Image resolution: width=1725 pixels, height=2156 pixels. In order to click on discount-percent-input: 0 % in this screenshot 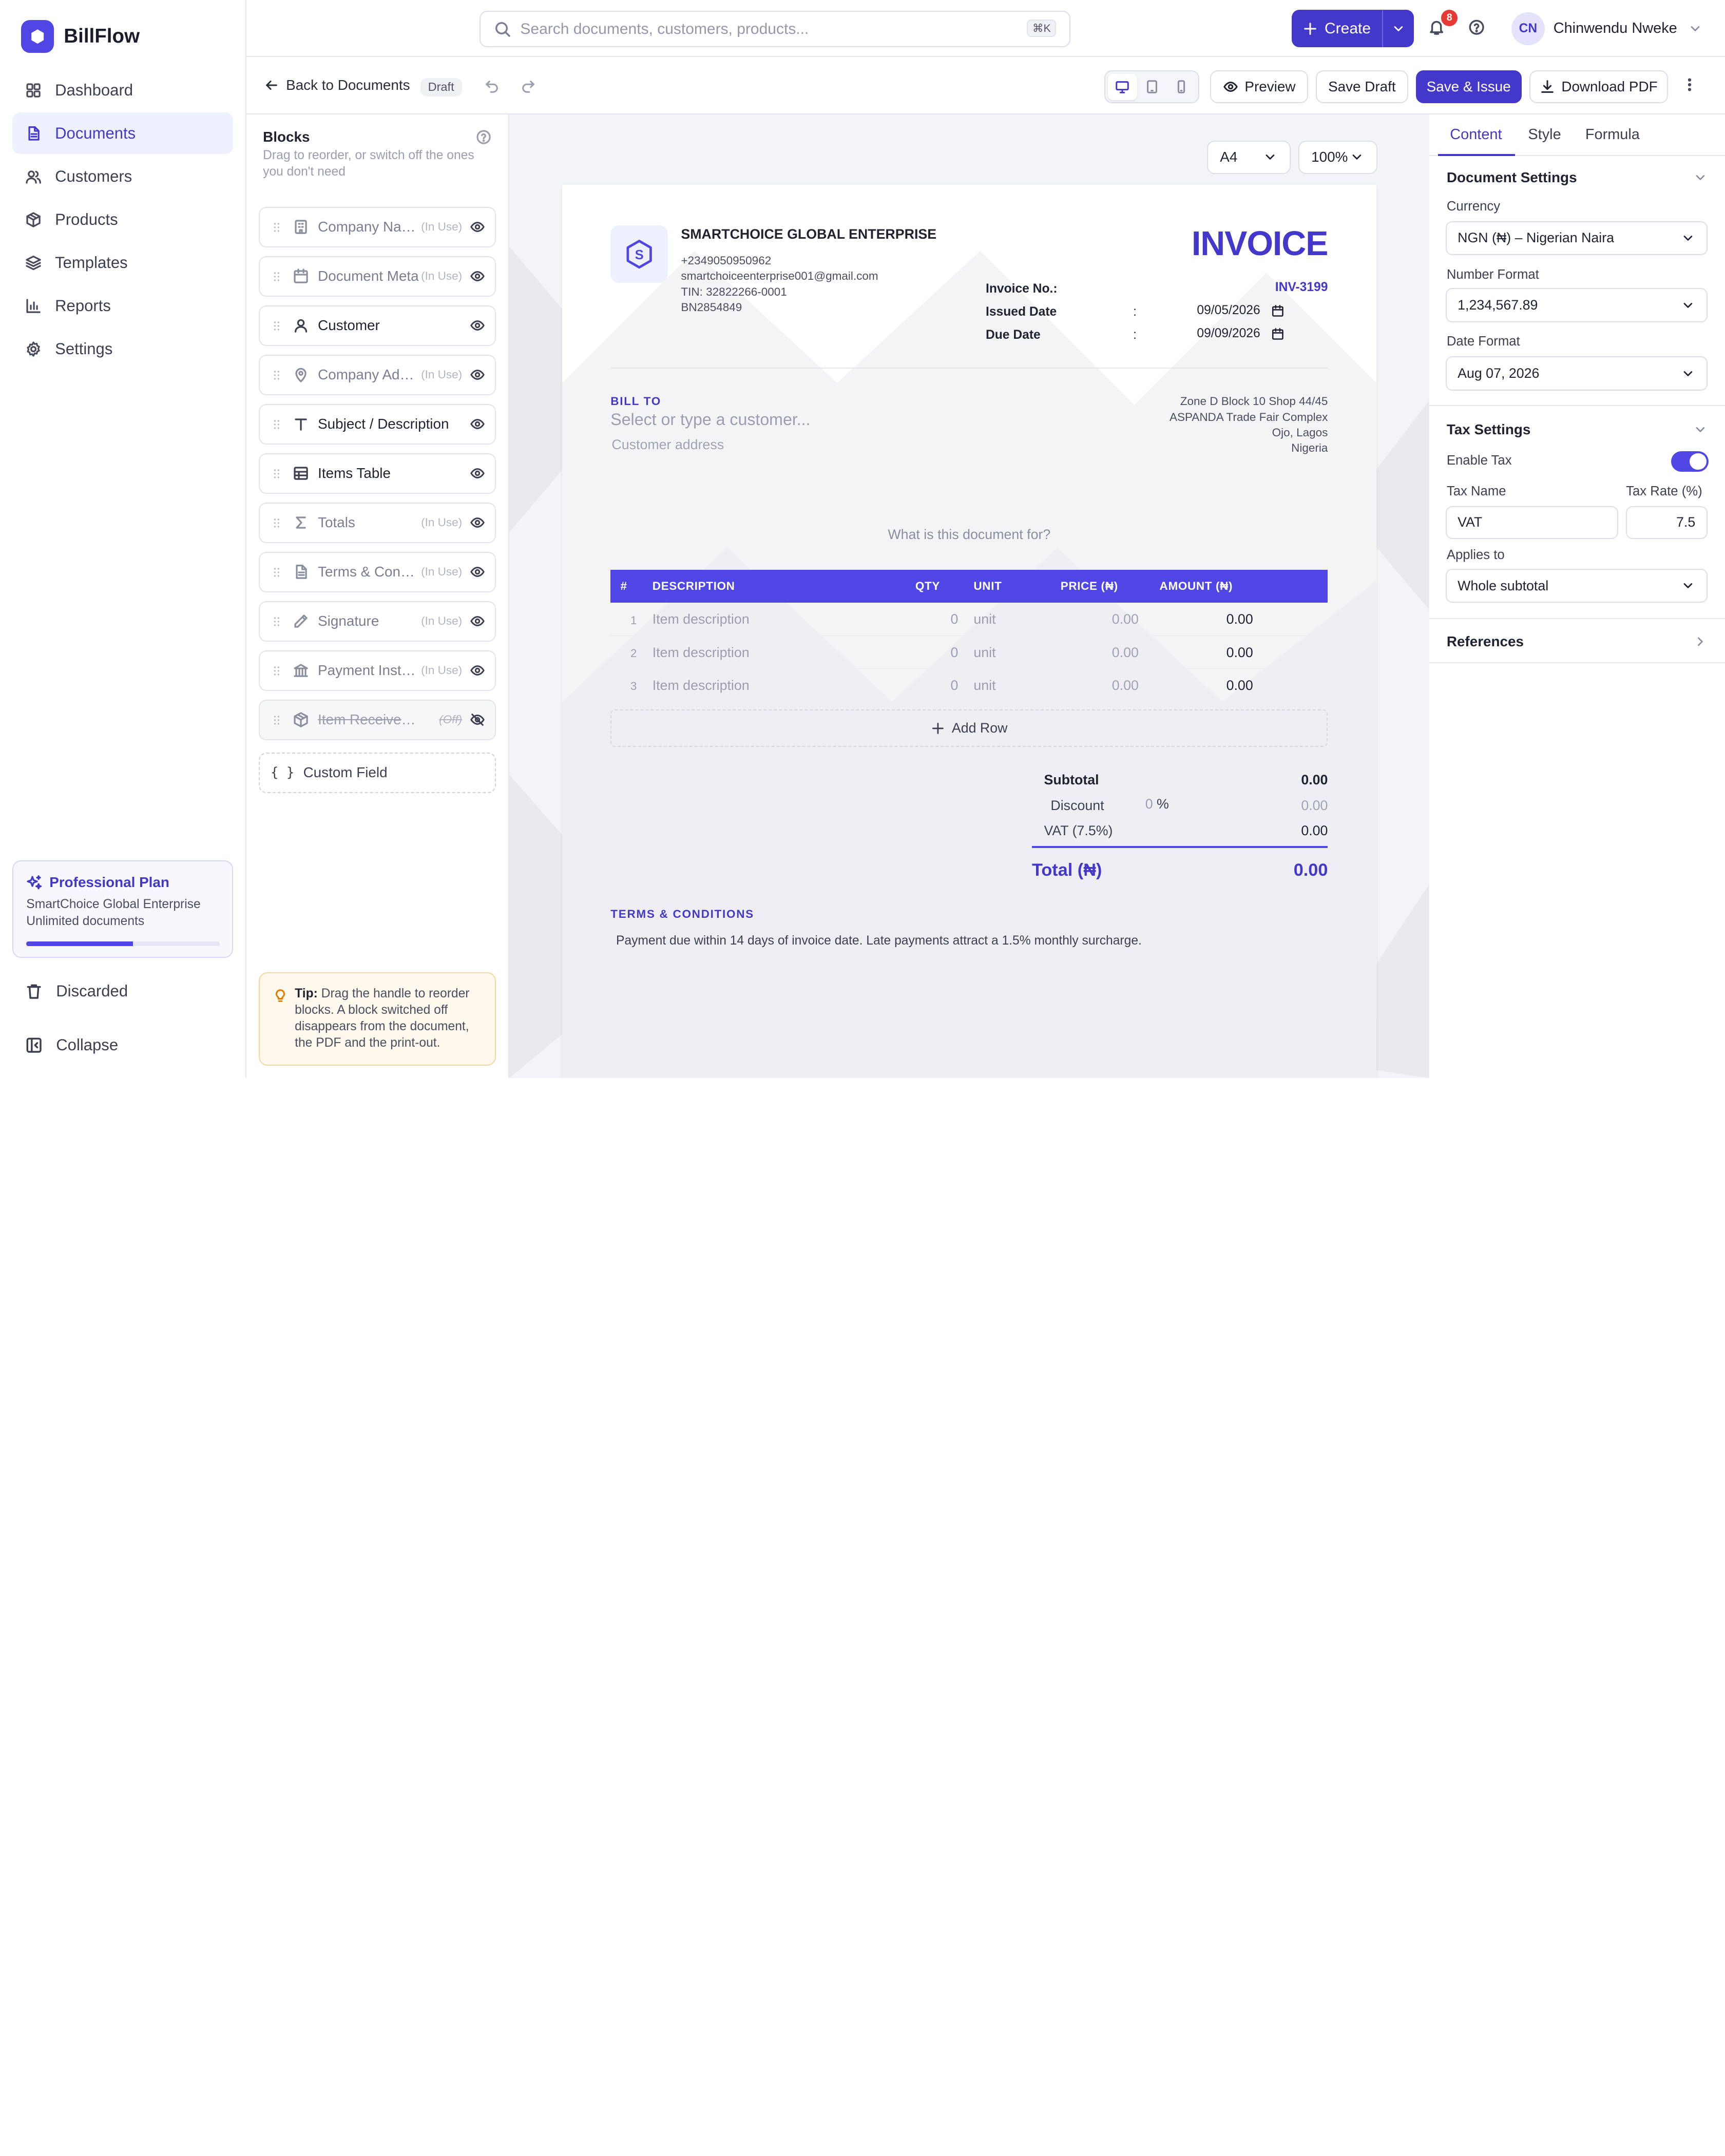, I will do `click(1157, 804)`.